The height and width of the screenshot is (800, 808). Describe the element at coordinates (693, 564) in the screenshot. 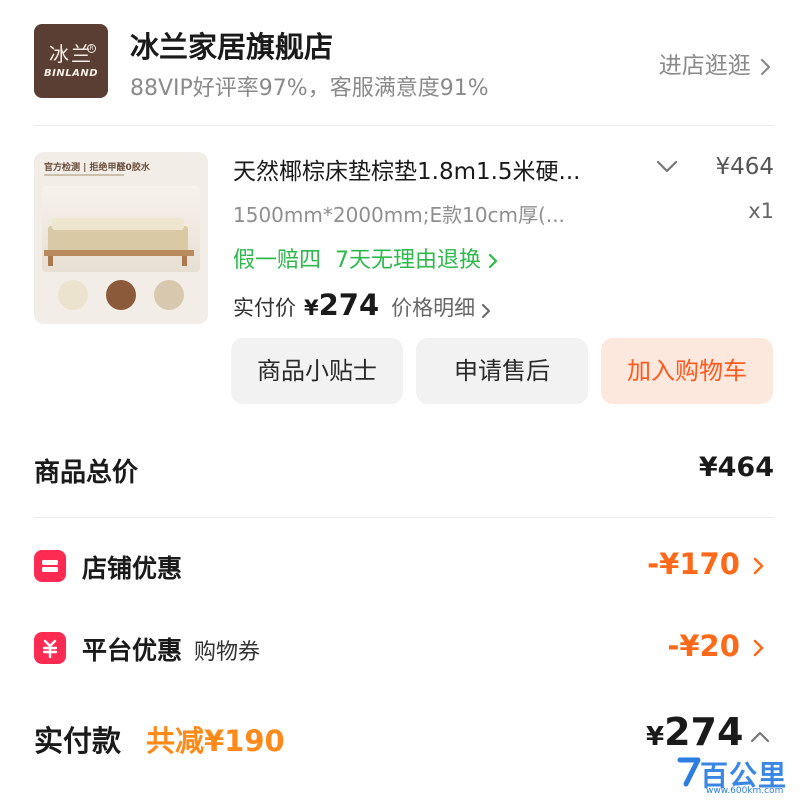

I see `shop-discount-value: -¥170` at that location.